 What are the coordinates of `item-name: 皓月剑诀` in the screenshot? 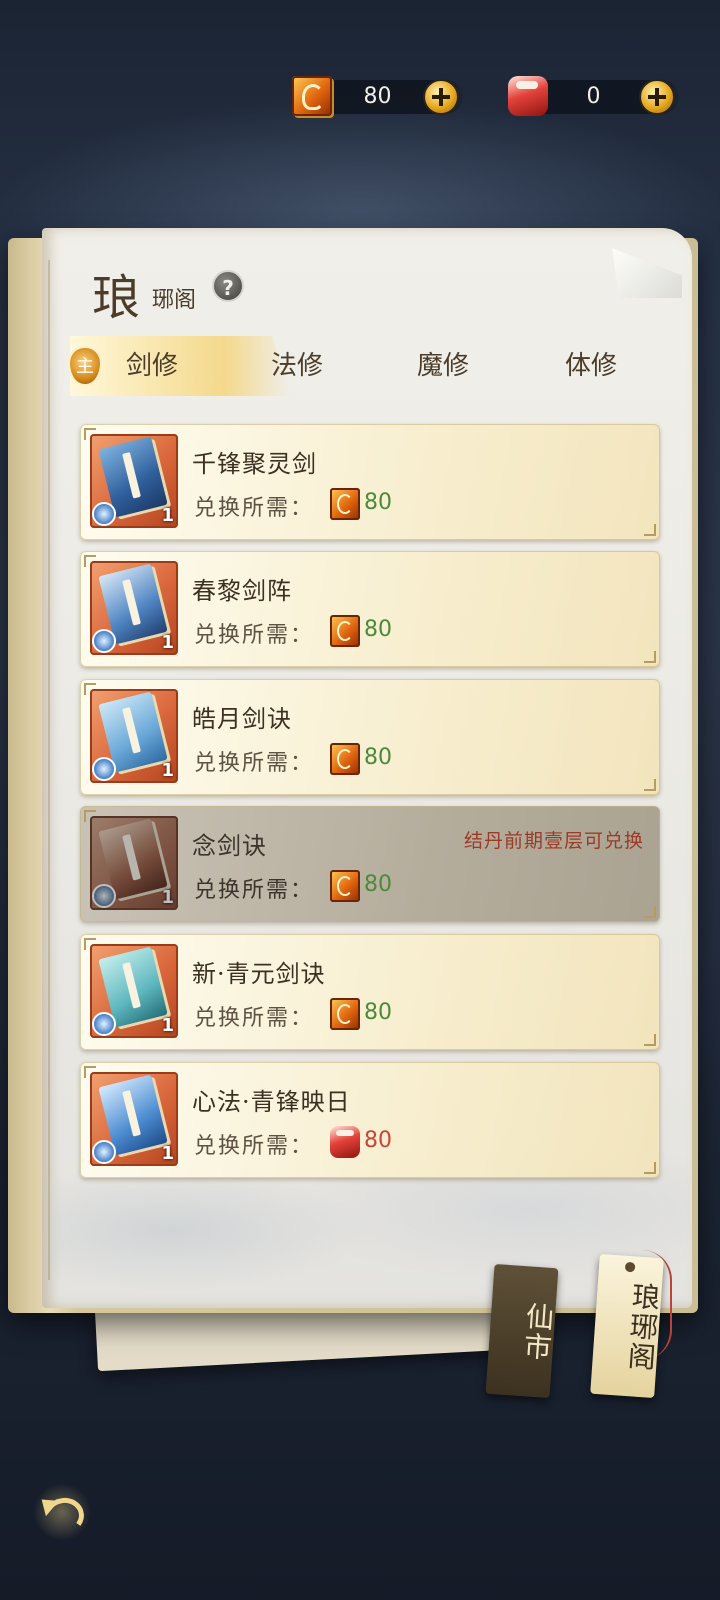 It's located at (242, 719).